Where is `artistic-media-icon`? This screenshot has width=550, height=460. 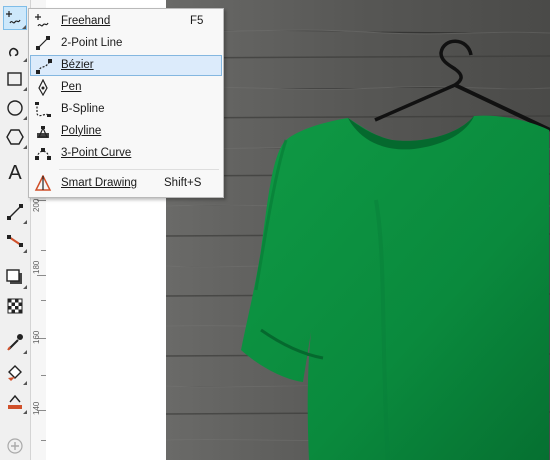
artistic-media-icon is located at coordinates (15, 50).